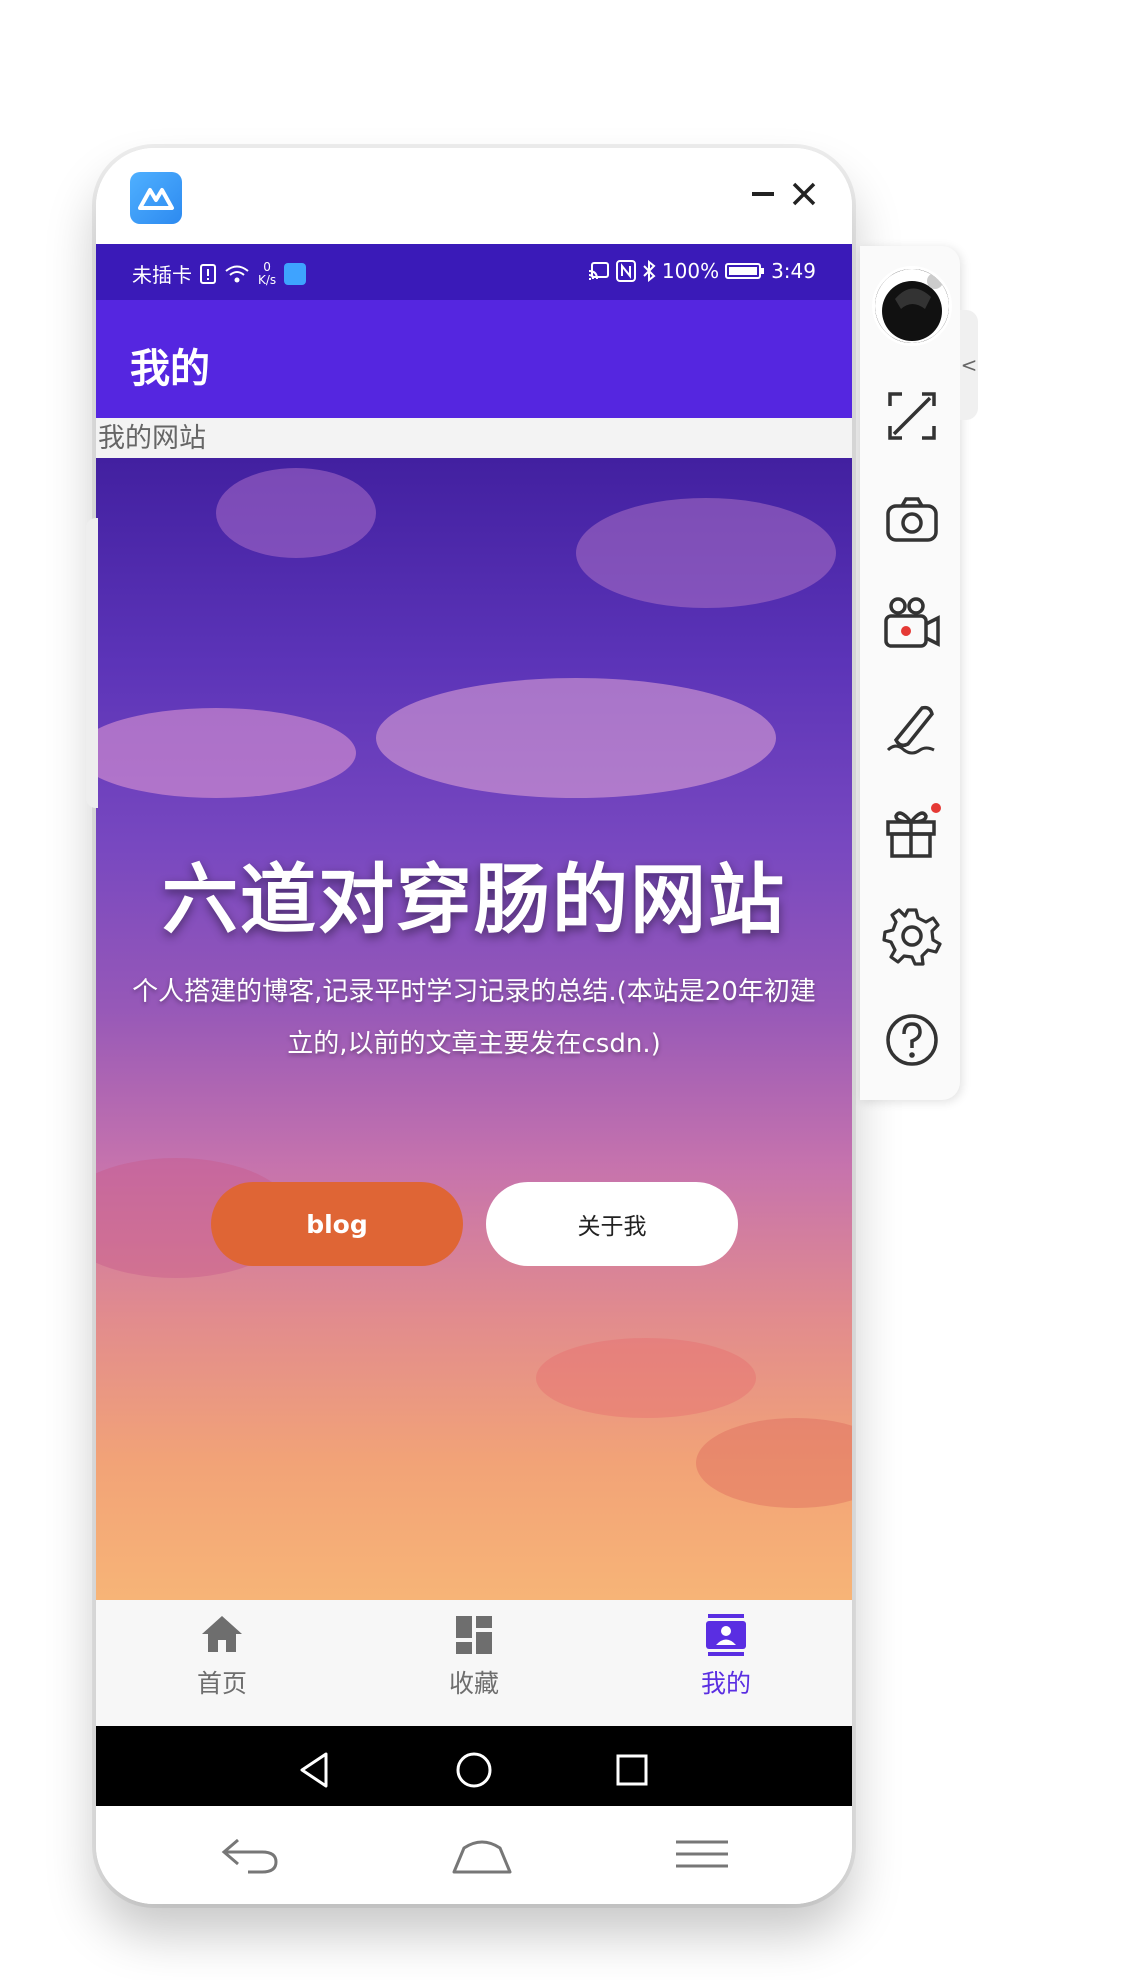 Image resolution: width=1126 pixels, height=1980 pixels. I want to click on contact-icon, so click(726, 1635).